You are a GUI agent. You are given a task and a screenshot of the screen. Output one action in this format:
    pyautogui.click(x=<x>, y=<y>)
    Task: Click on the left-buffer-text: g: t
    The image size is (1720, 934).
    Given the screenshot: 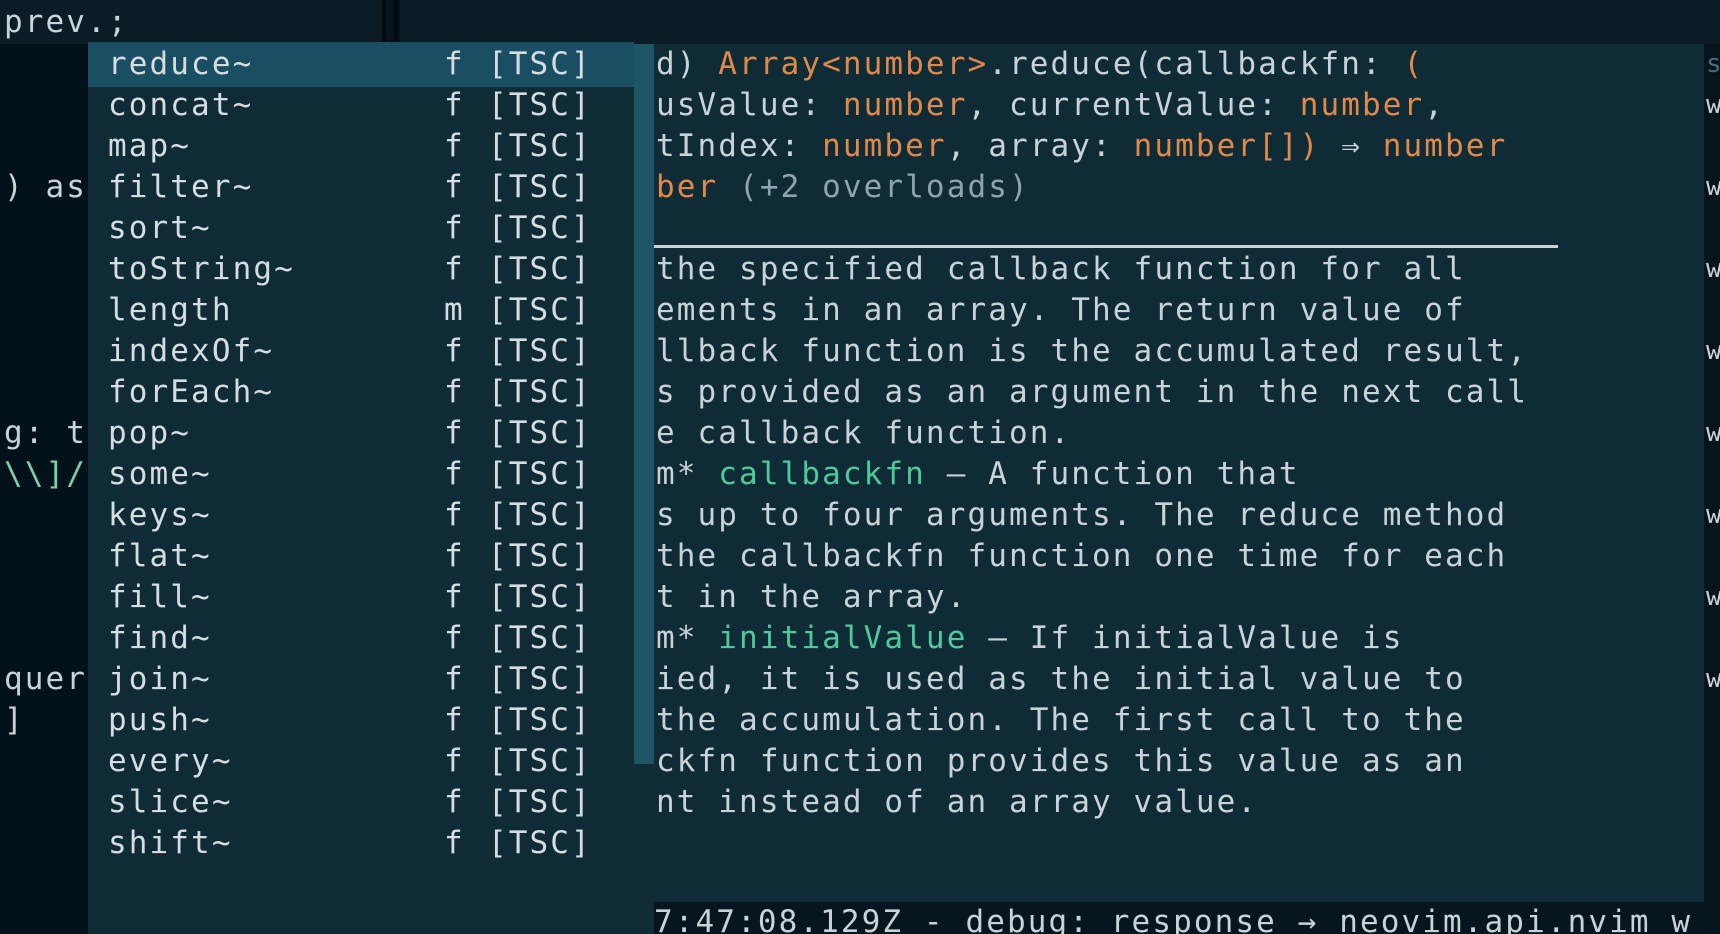 What is the action you would take?
    pyautogui.click(x=46, y=433)
    